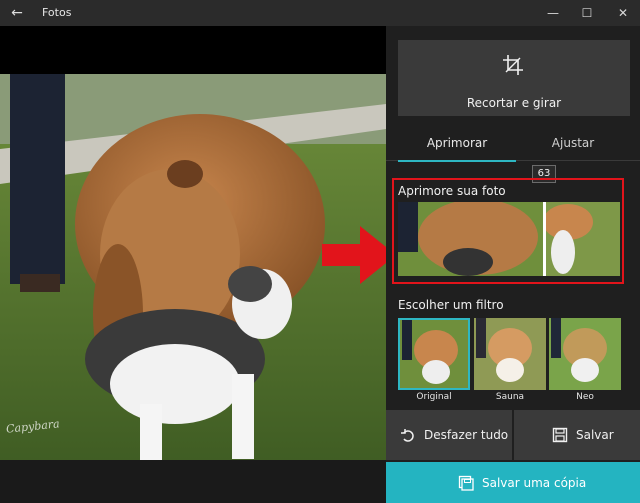 The height and width of the screenshot is (503, 640). Describe the element at coordinates (573, 147) in the screenshot. I see `tab-adjust: Ajustar` at that location.